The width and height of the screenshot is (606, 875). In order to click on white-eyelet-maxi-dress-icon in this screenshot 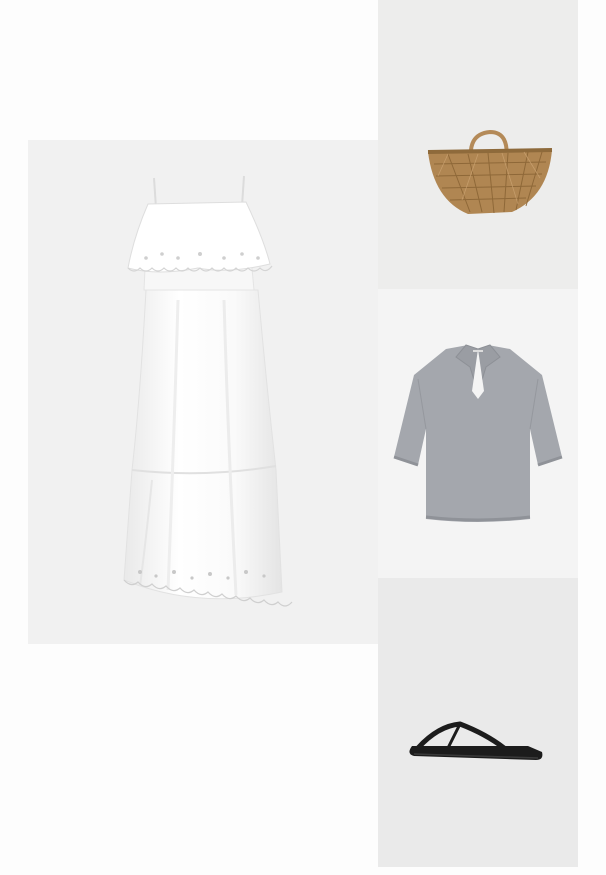, I will do `click(208, 391)`.